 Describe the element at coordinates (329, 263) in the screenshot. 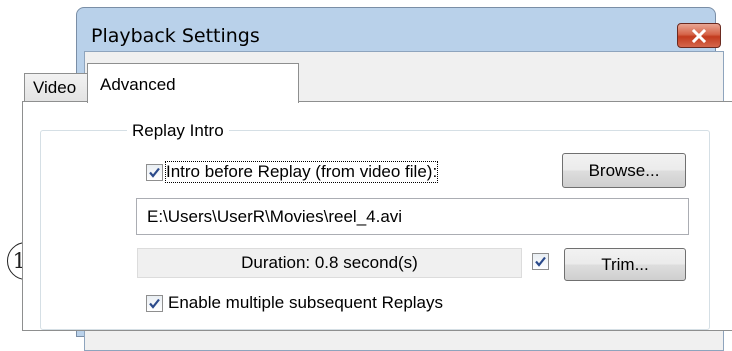

I see `duration-display: Duration: 0.8 second(s)` at that location.